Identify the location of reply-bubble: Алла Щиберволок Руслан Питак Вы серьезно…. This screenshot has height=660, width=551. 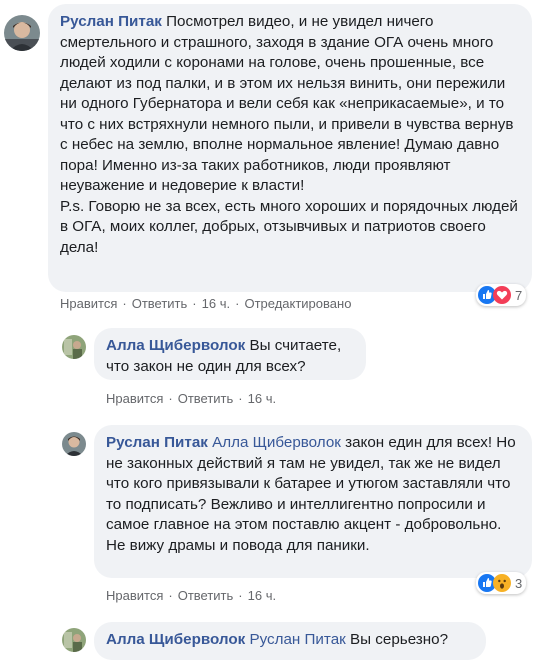
(290, 641).